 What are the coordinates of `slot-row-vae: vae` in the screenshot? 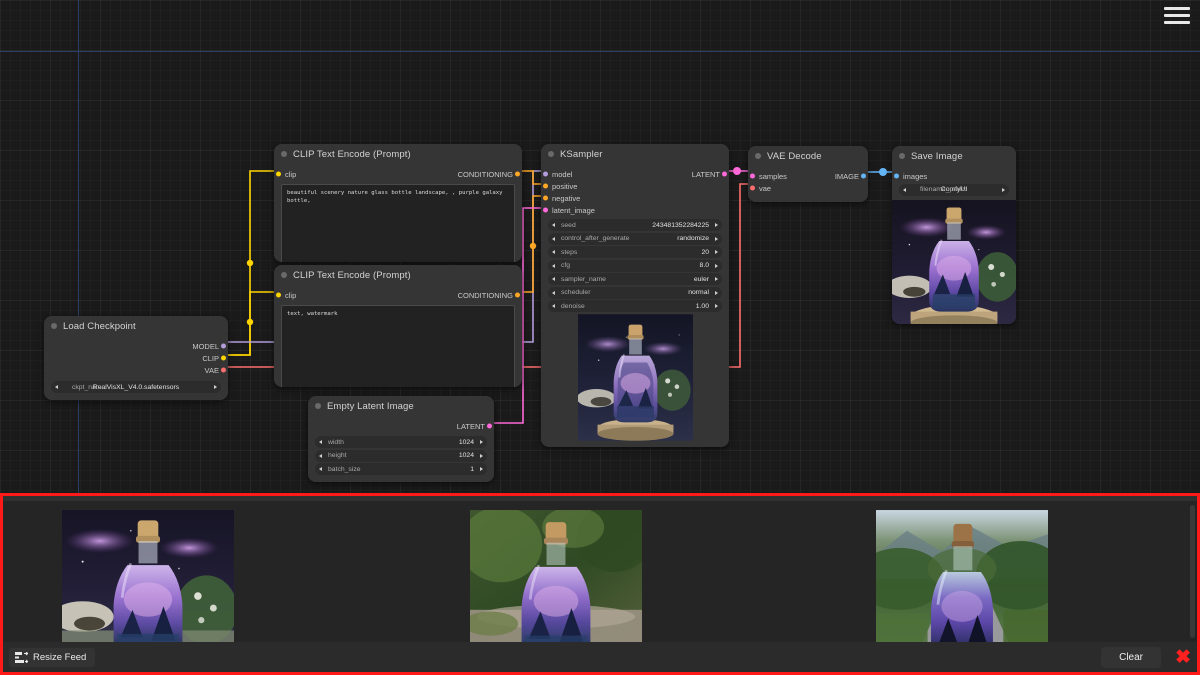 It's located at (808, 188).